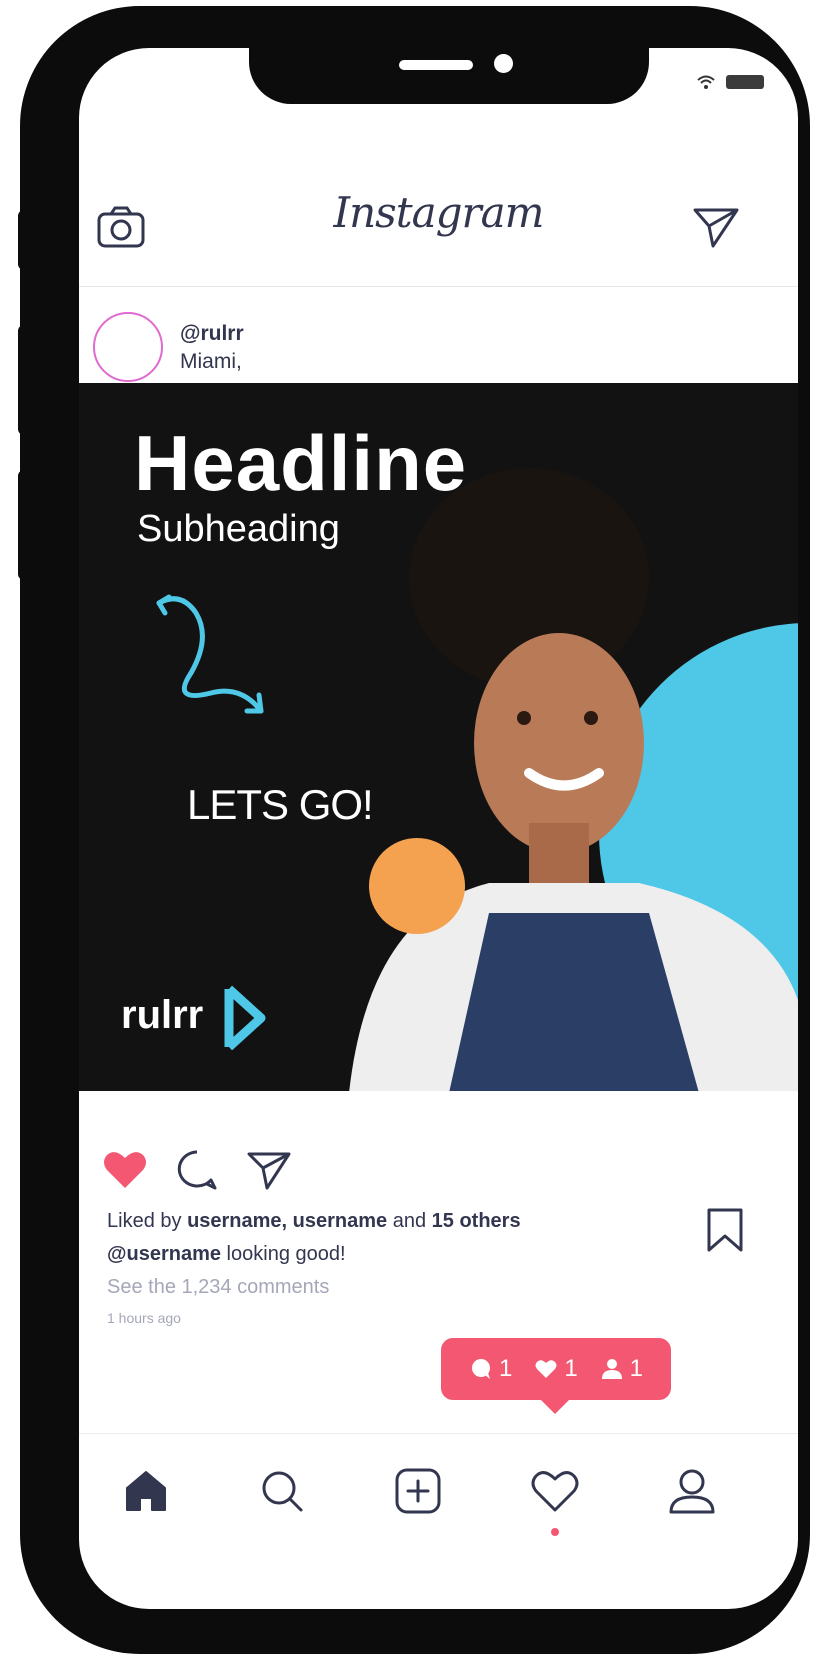 This screenshot has height=1657, width=814. Describe the element at coordinates (162, 1015) in the screenshot. I see `brand-logo-text: rulrr` at that location.